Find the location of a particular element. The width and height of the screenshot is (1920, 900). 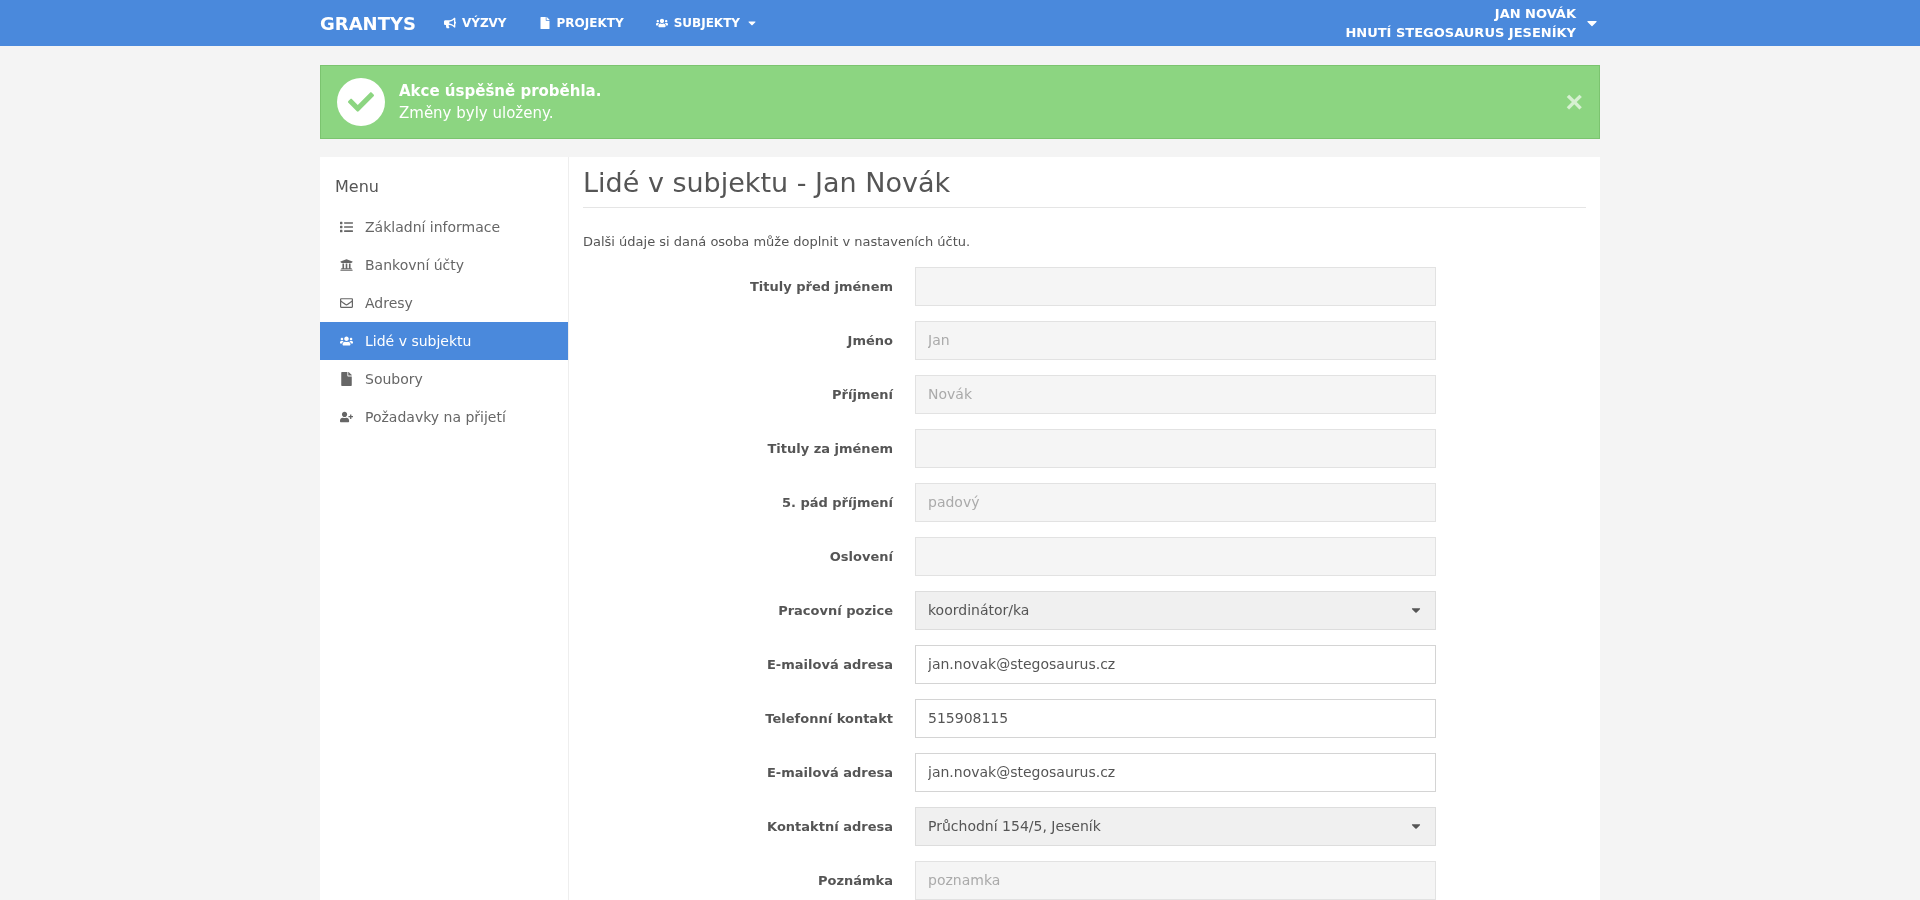

envelope-icon is located at coordinates (346, 303).